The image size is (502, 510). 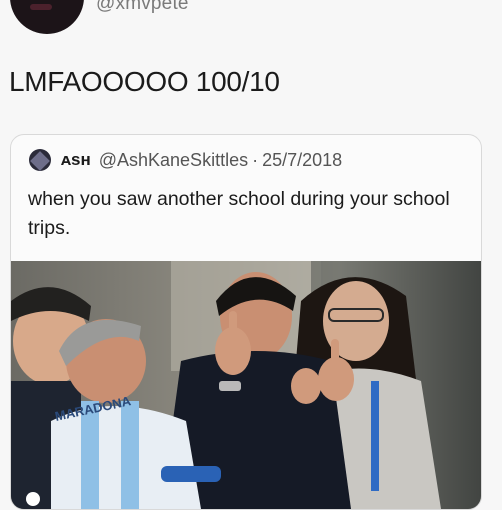 I want to click on quoted-avatar, so click(x=40, y=160).